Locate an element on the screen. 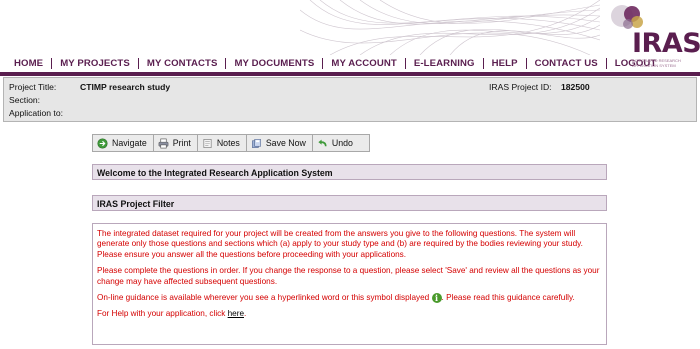 This screenshot has width=700, height=349. printer-icon is located at coordinates (163, 143).